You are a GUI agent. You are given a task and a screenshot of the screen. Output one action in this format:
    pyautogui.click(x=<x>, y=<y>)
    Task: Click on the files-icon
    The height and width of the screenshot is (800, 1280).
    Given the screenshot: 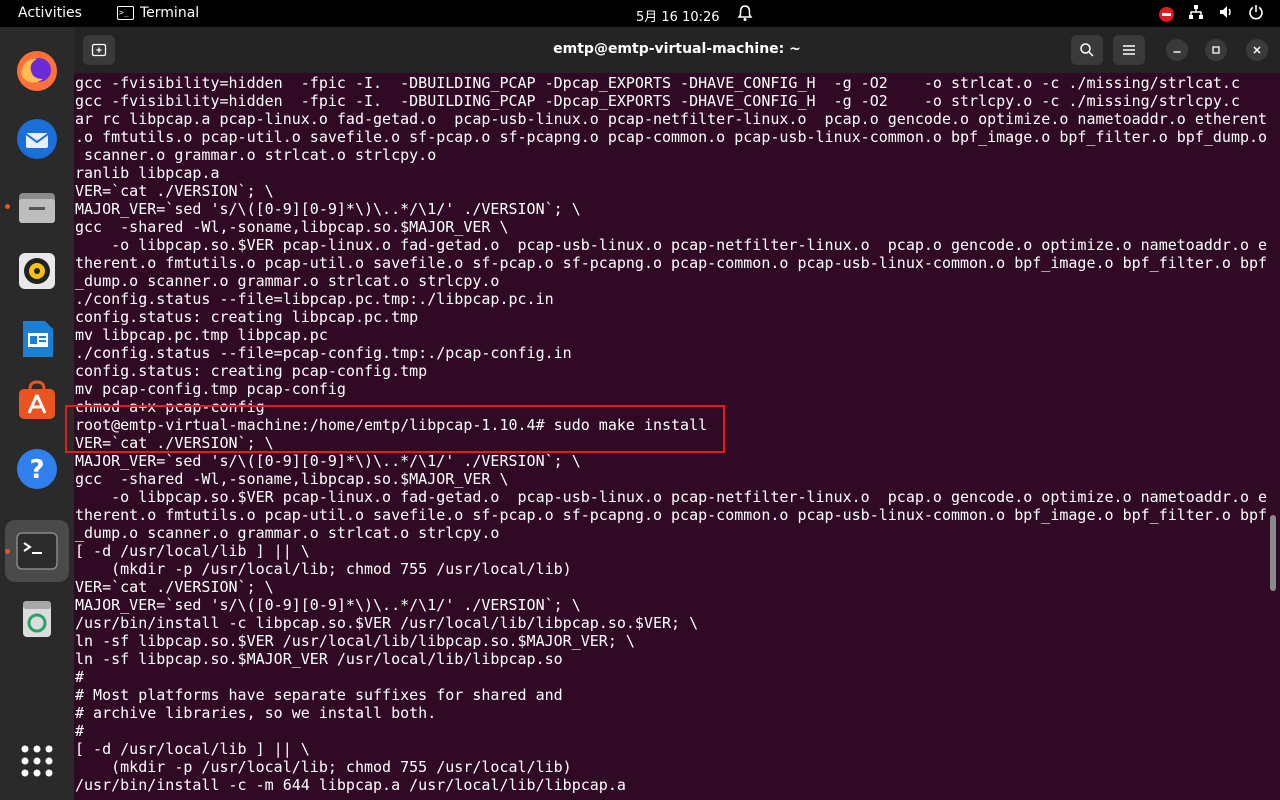 What is the action you would take?
    pyautogui.click(x=37, y=207)
    